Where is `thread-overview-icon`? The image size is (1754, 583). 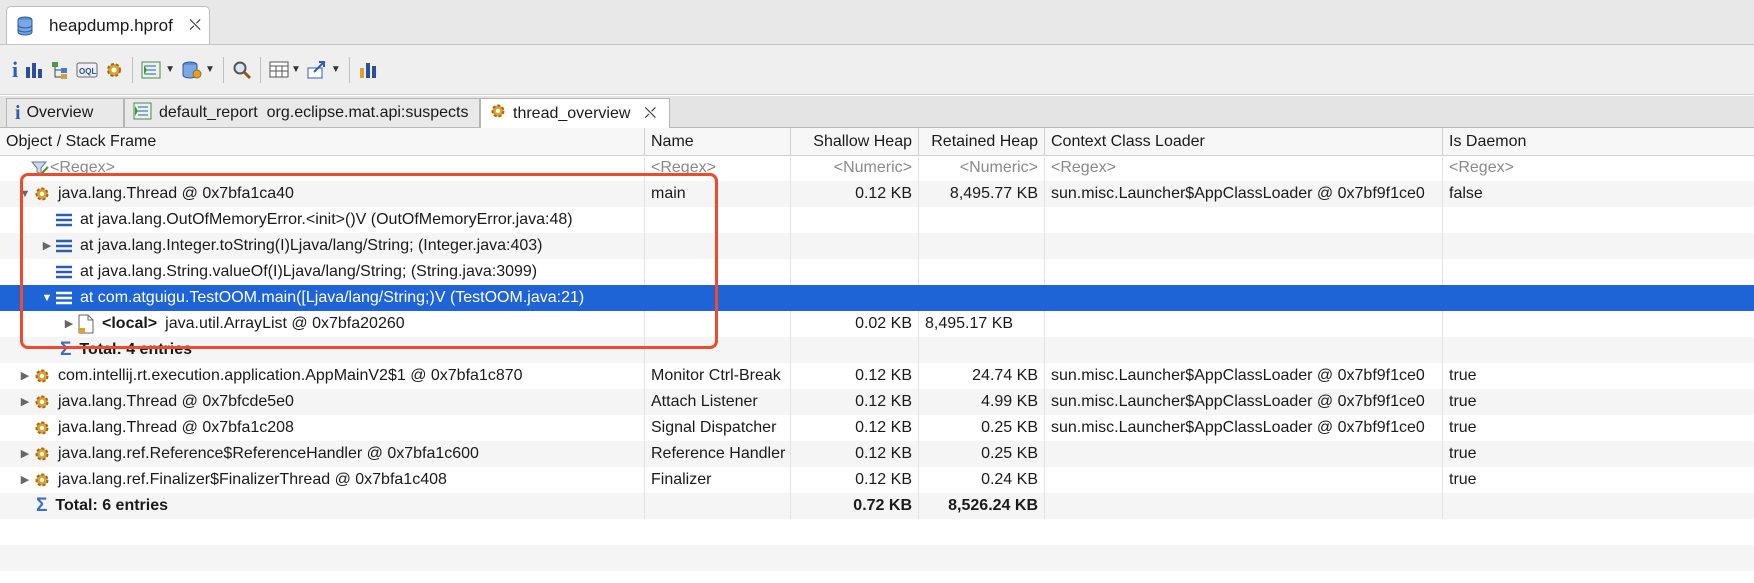
thread-overview-icon is located at coordinates (114, 70).